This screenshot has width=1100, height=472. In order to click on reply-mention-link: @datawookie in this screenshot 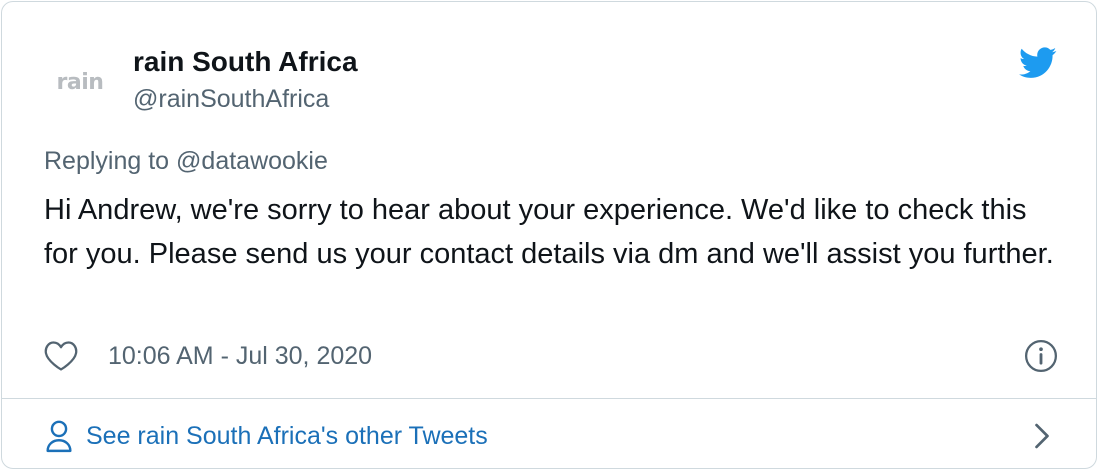, I will do `click(252, 161)`.